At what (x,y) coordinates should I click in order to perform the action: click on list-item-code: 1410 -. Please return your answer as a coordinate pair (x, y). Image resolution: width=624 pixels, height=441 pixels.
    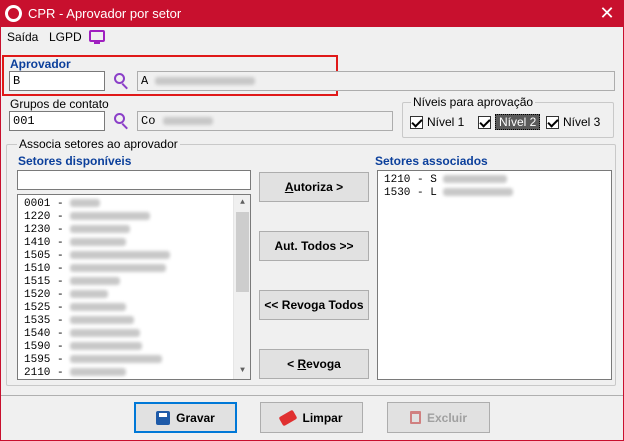
    Looking at the image, I should click on (44, 243).